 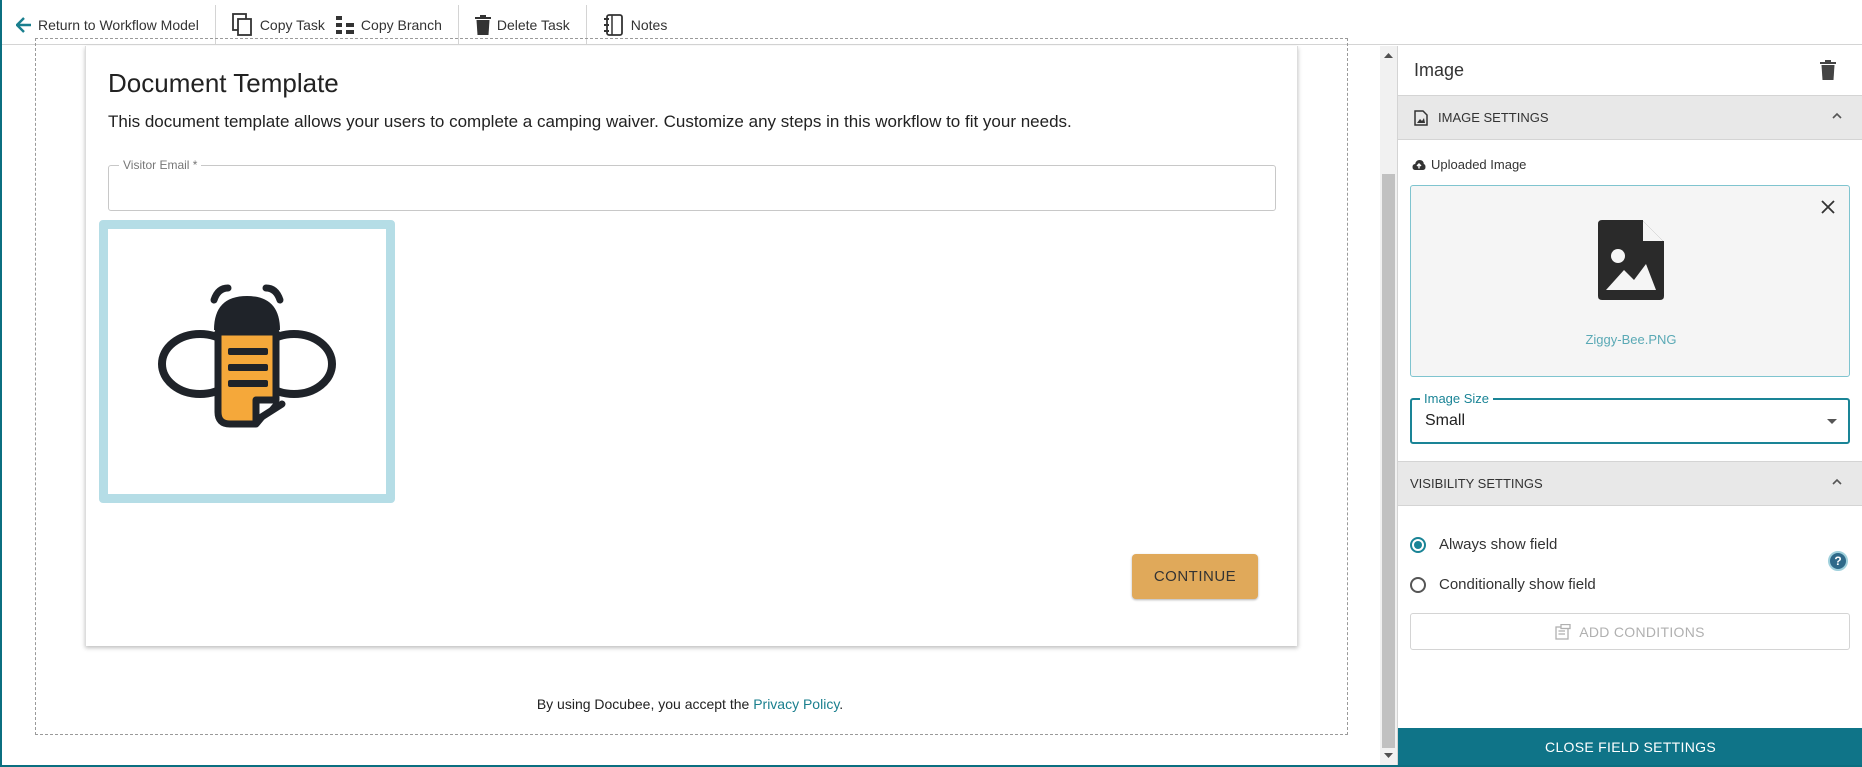 What do you see at coordinates (1828, 70) in the screenshot?
I see `delete-field-trash-icon` at bounding box center [1828, 70].